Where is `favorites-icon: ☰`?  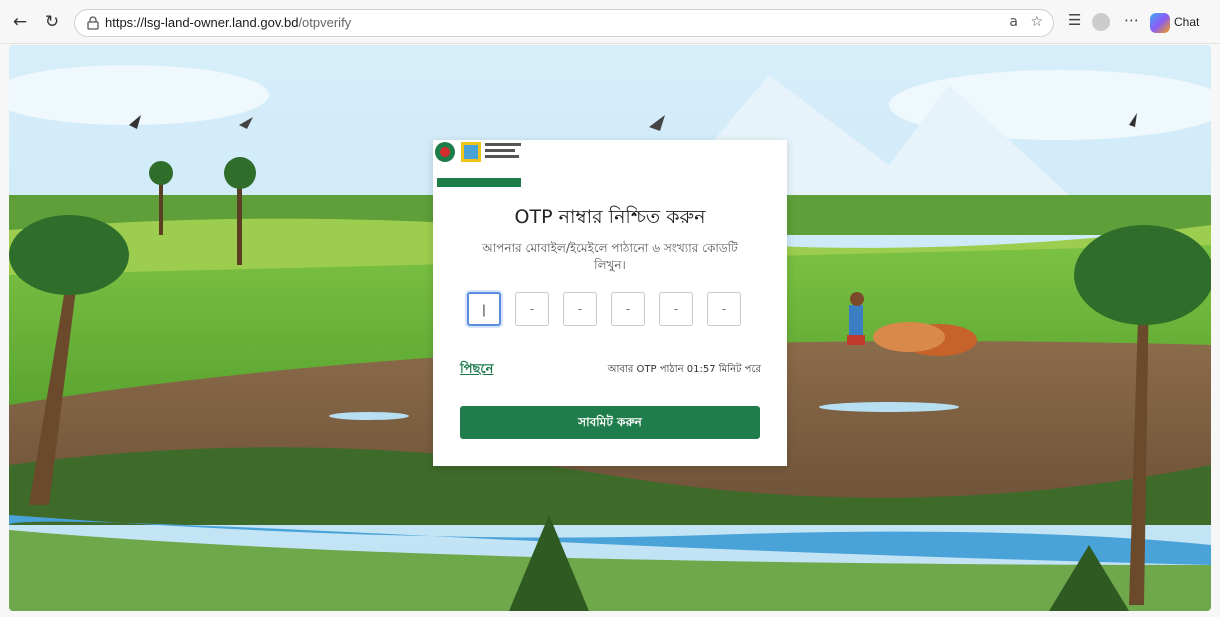
favorites-icon: ☰ is located at coordinates (1074, 20).